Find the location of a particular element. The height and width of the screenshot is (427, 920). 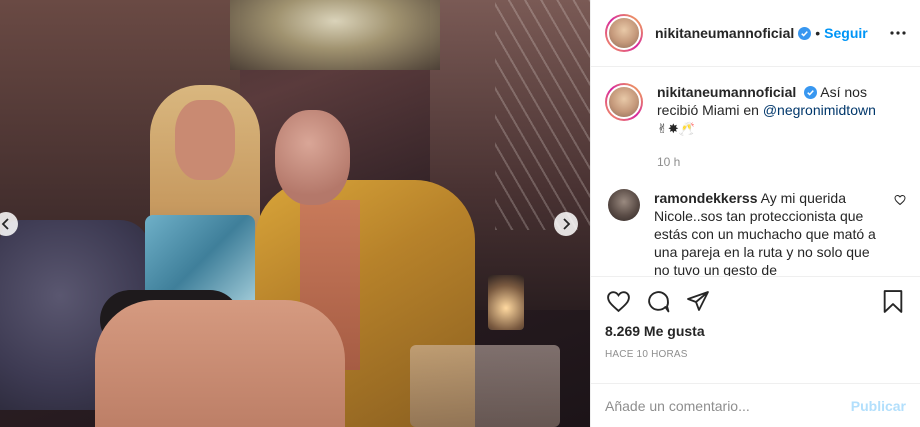

more-options-button is located at coordinates (898, 33).